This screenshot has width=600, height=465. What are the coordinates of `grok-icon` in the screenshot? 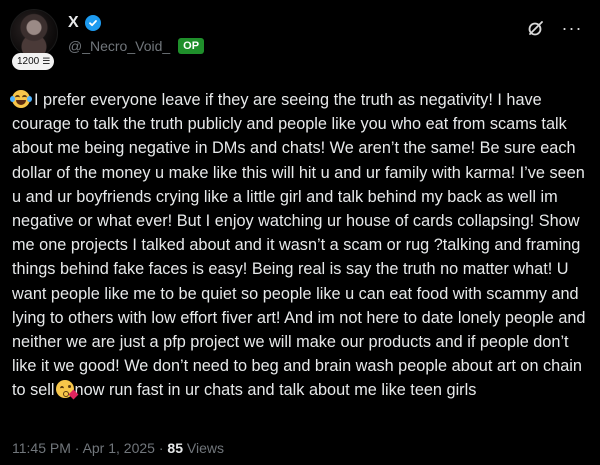 It's located at (536, 28).